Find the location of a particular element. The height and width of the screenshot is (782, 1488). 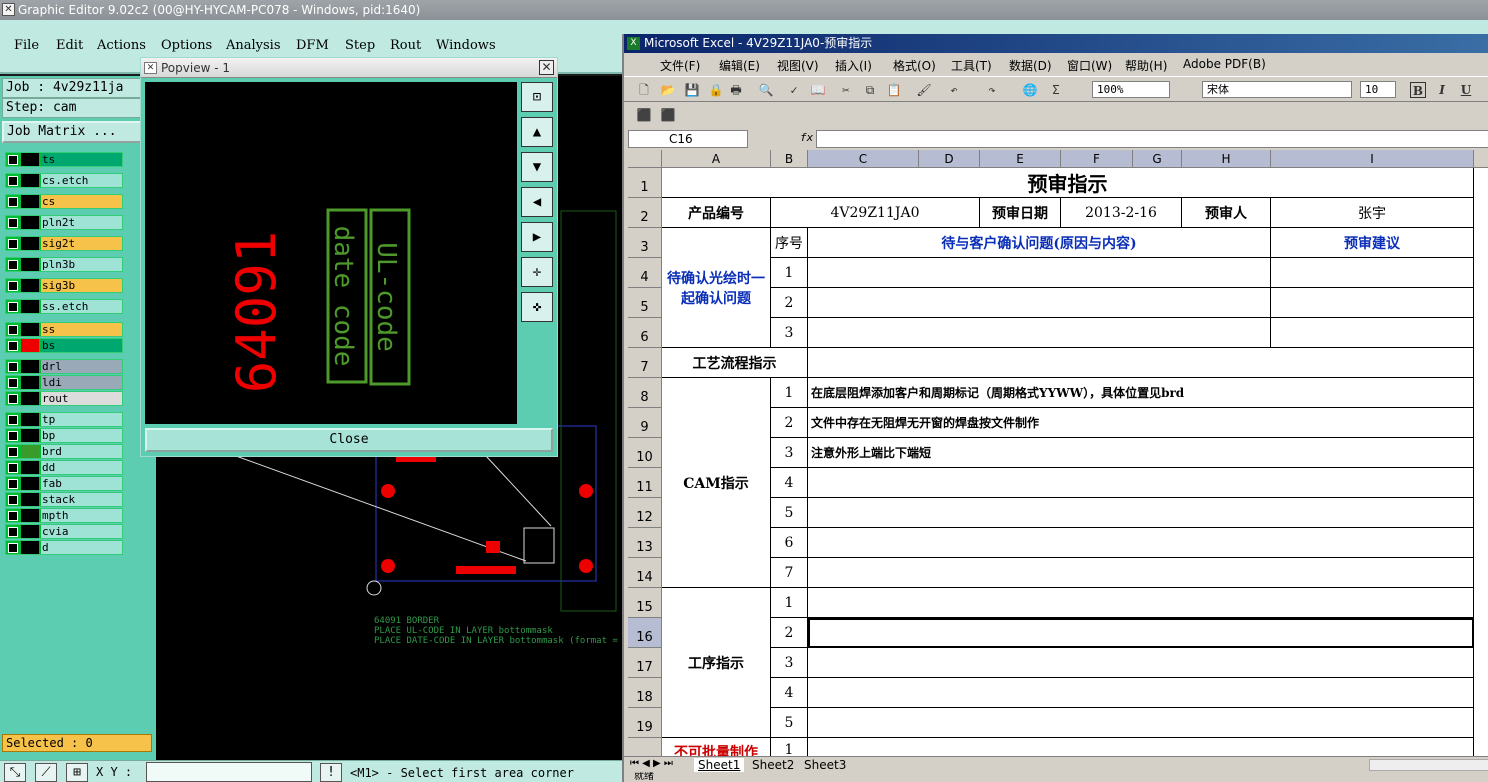

menu-file-zh: 文件(F) is located at coordinates (680, 65).